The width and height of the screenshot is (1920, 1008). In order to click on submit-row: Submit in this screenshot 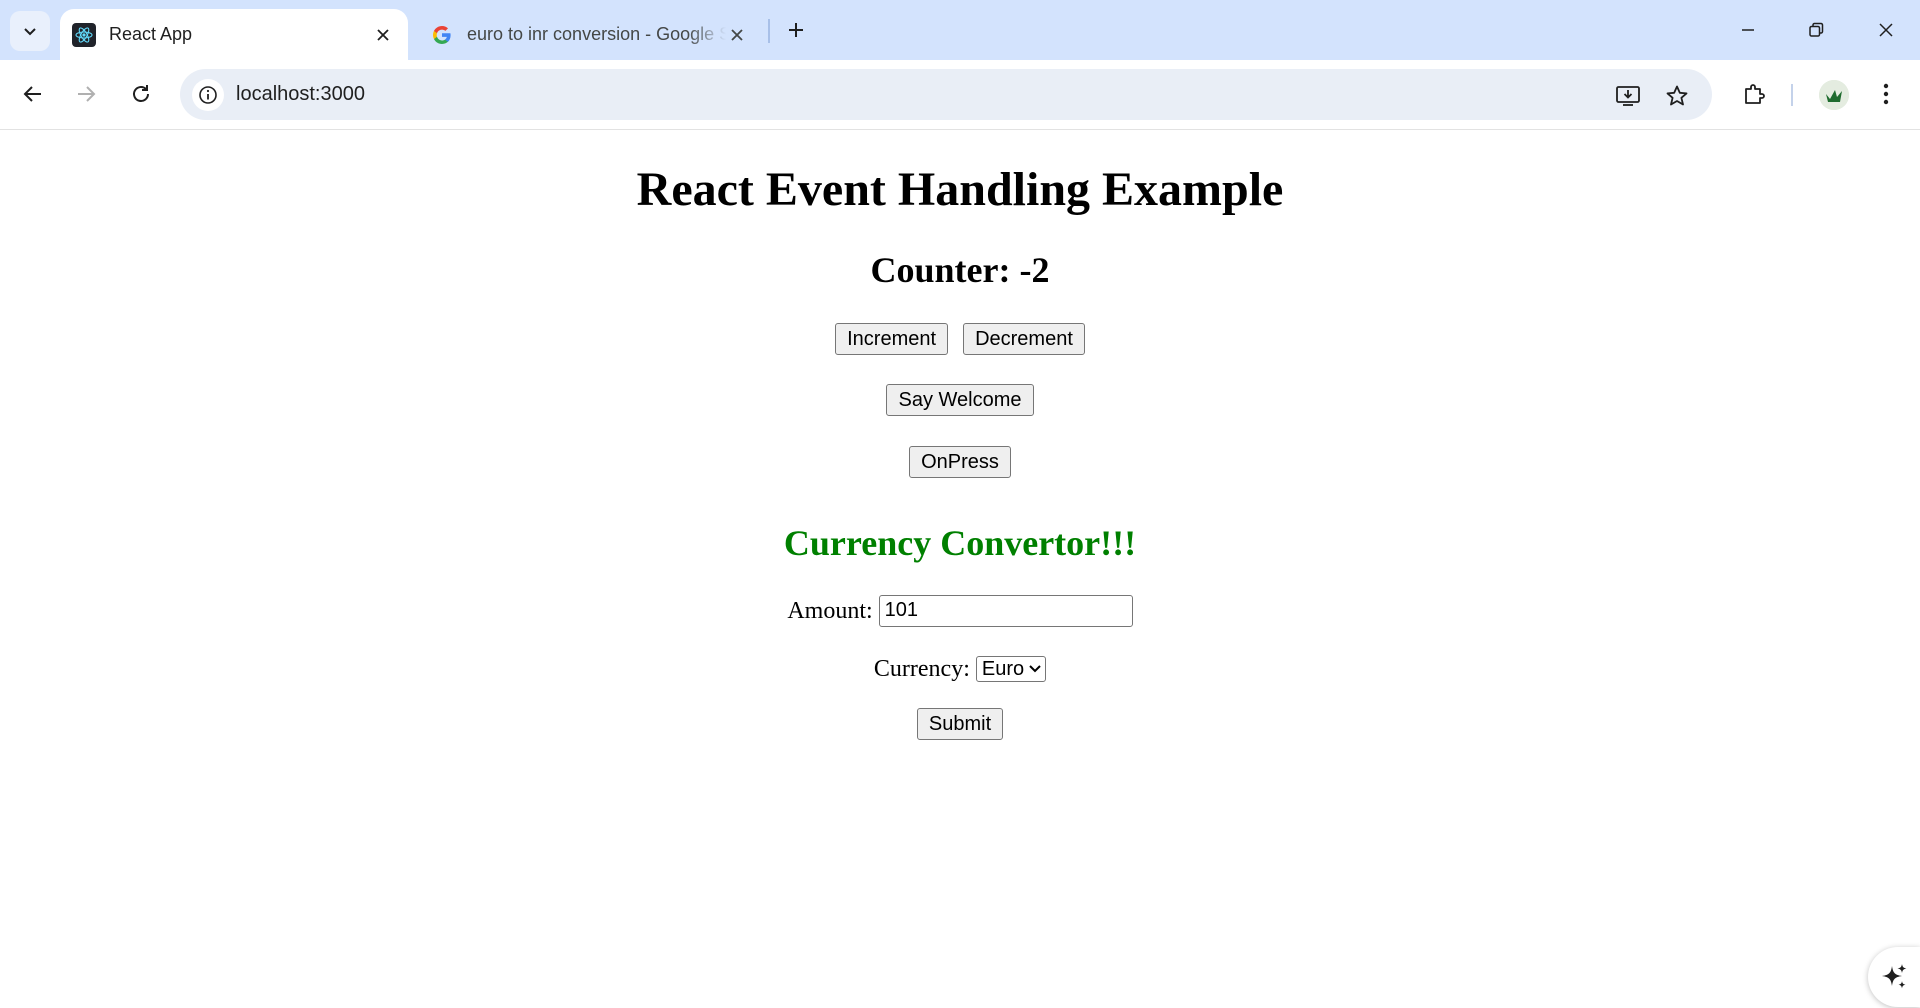, I will do `click(960, 724)`.